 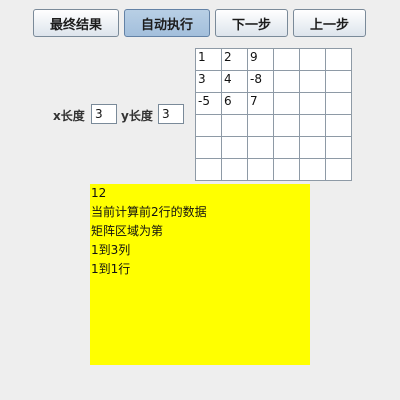 What do you see at coordinates (260, 59) in the screenshot?
I see `matrix-cell: 9` at bounding box center [260, 59].